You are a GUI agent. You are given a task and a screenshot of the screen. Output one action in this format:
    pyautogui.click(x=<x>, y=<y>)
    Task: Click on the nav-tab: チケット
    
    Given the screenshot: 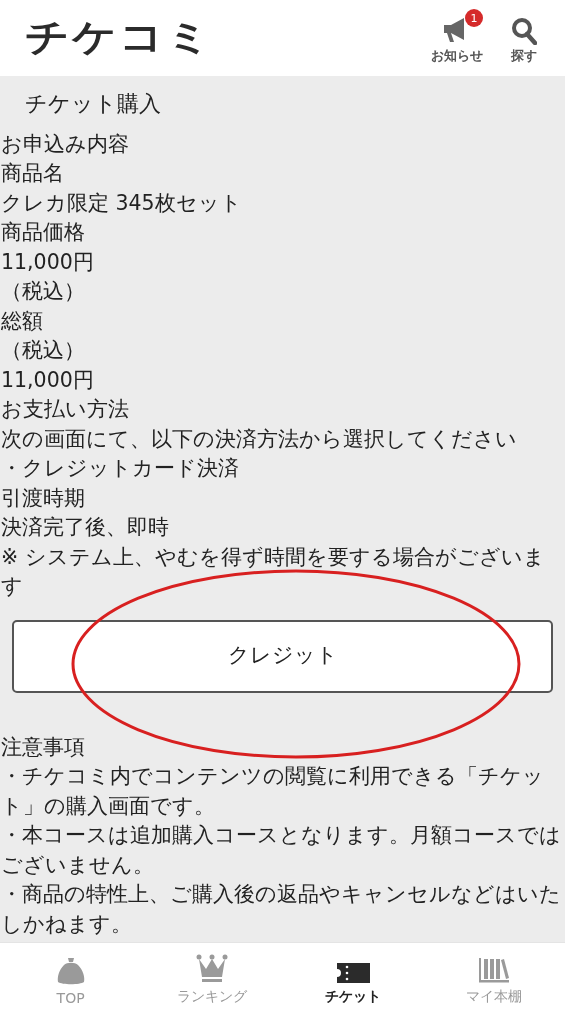 What is the action you would take?
    pyautogui.click(x=353, y=983)
    